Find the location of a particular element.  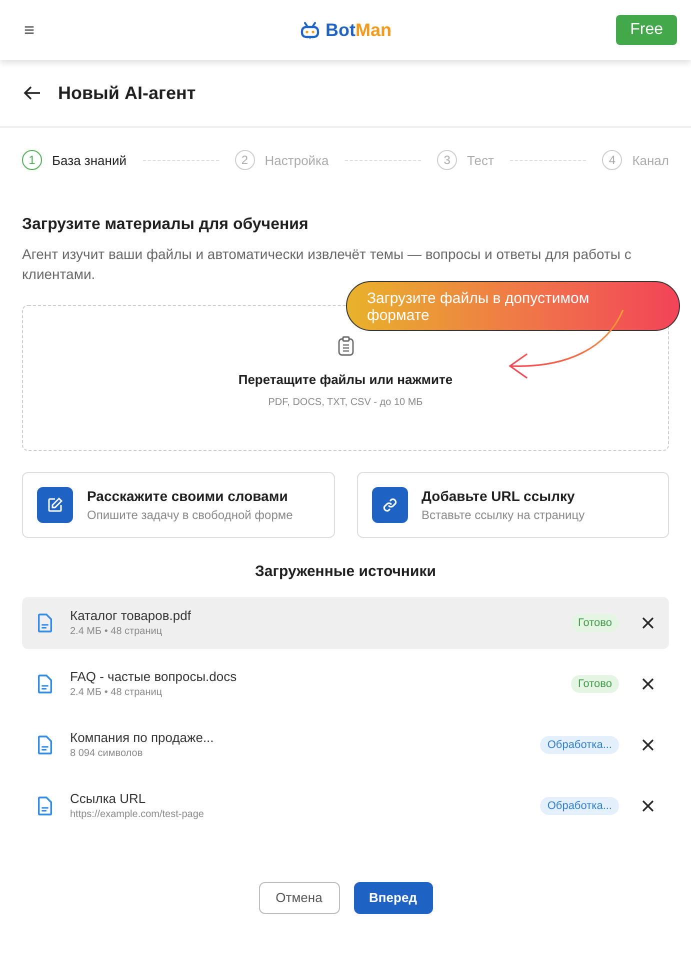

dropzone-title: Перетащите файлы или нажмите is located at coordinates (345, 379).